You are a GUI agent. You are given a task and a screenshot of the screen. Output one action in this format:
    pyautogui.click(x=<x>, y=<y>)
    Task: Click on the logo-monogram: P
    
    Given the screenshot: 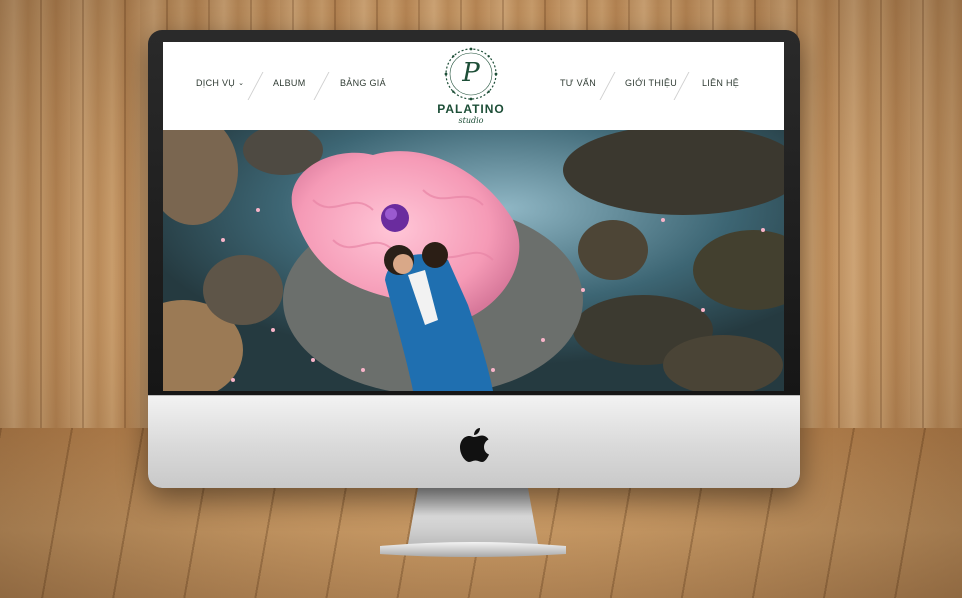 What is the action you would take?
    pyautogui.click(x=471, y=73)
    